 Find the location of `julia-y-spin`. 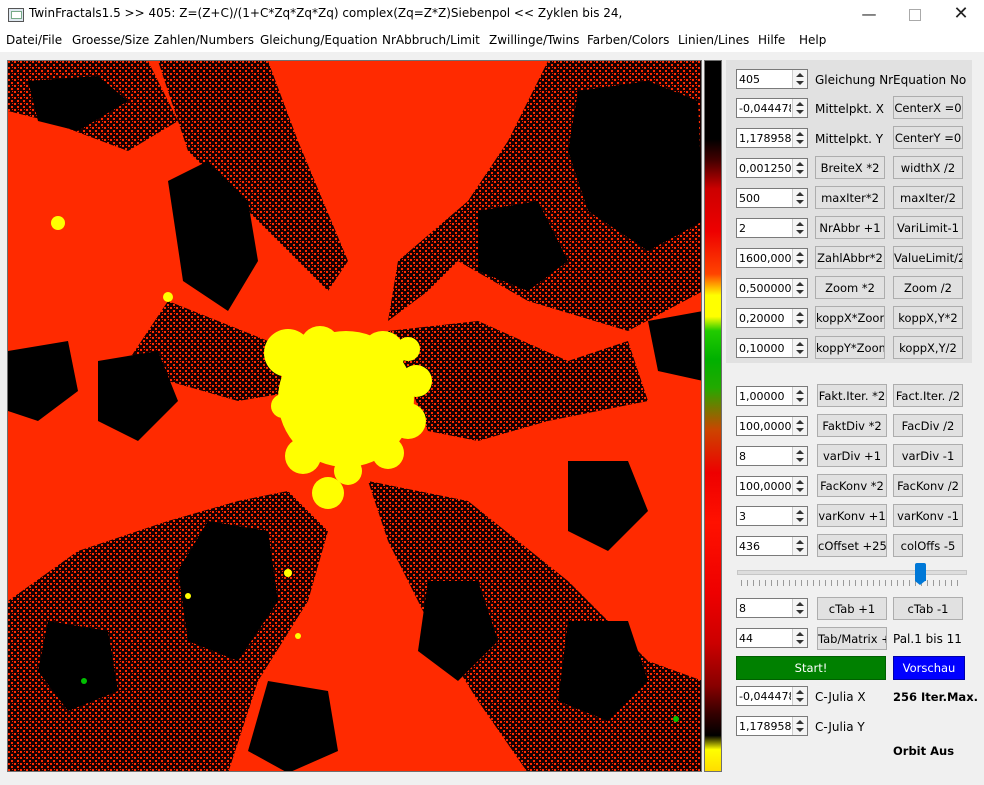

julia-y-spin is located at coordinates (772, 726).